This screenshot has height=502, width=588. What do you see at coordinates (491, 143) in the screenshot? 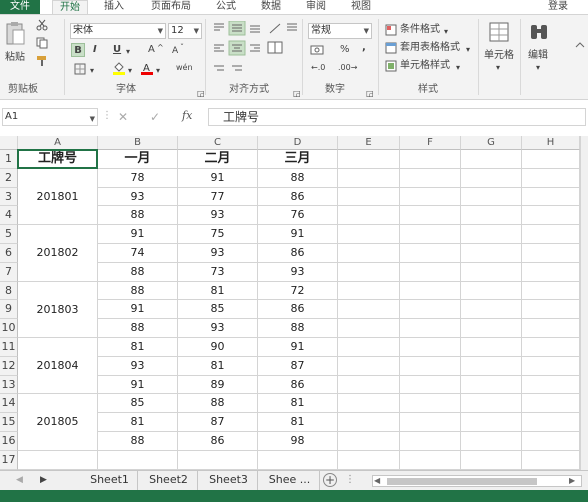
I see `column-header: G` at bounding box center [491, 143].